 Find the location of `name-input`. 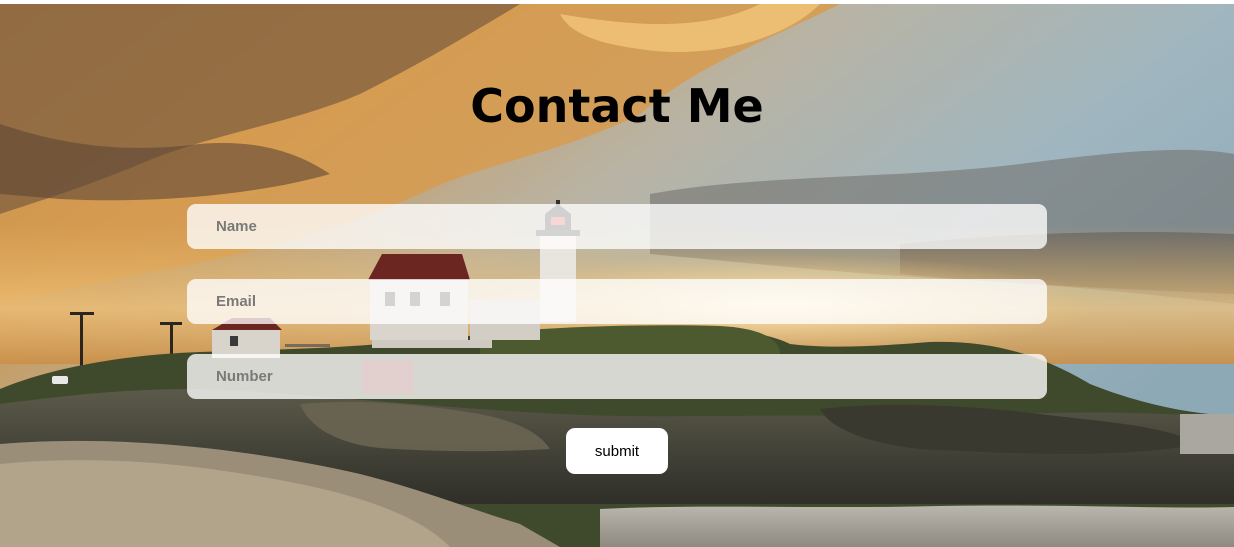

name-input is located at coordinates (617, 226).